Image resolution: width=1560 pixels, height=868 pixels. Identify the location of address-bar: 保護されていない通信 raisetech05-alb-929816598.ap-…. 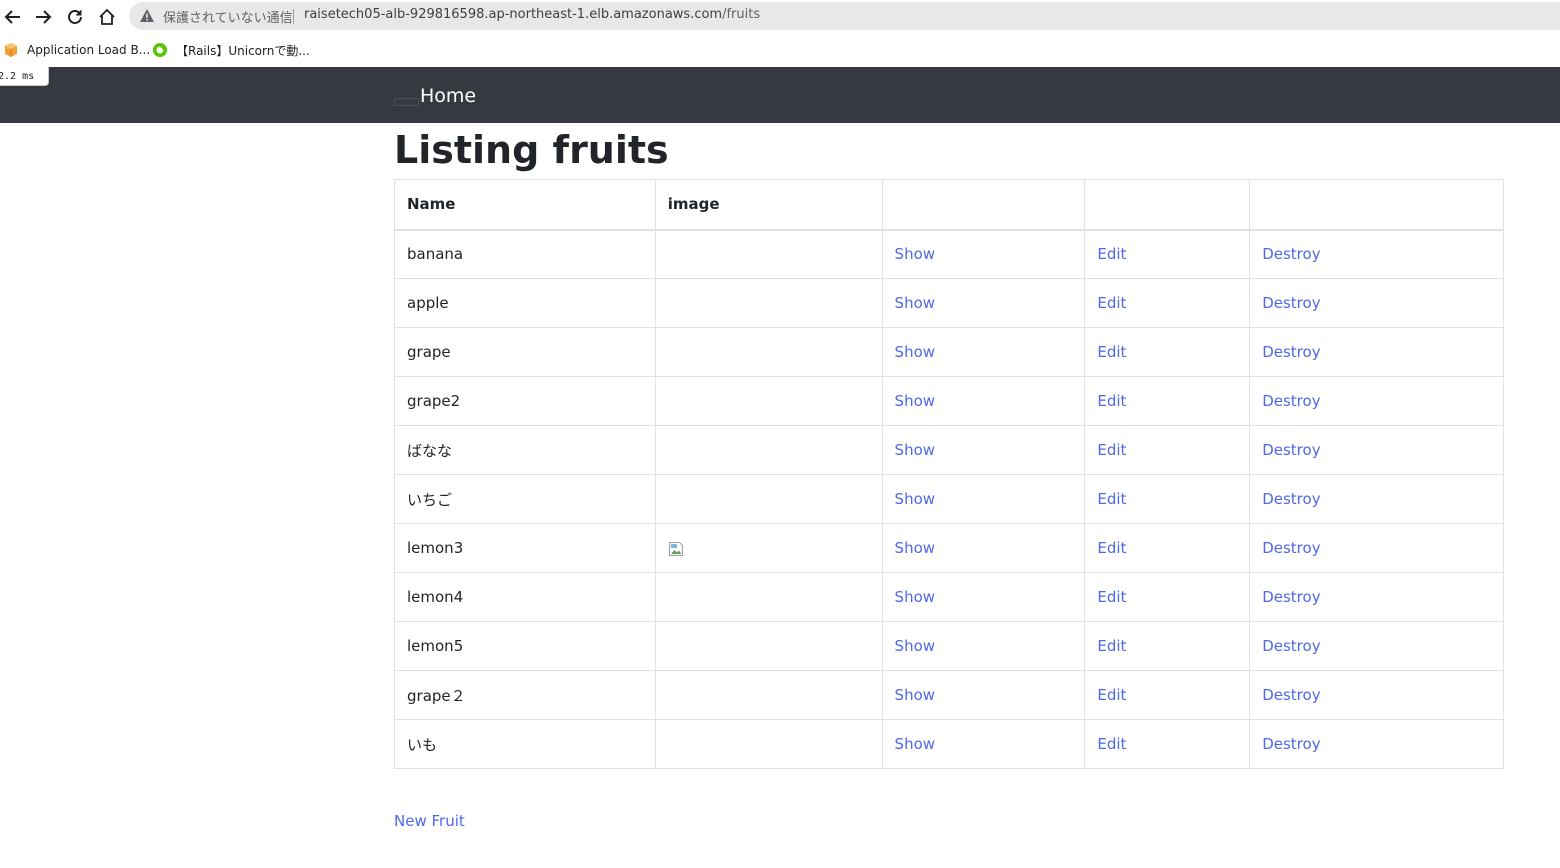
(844, 16).